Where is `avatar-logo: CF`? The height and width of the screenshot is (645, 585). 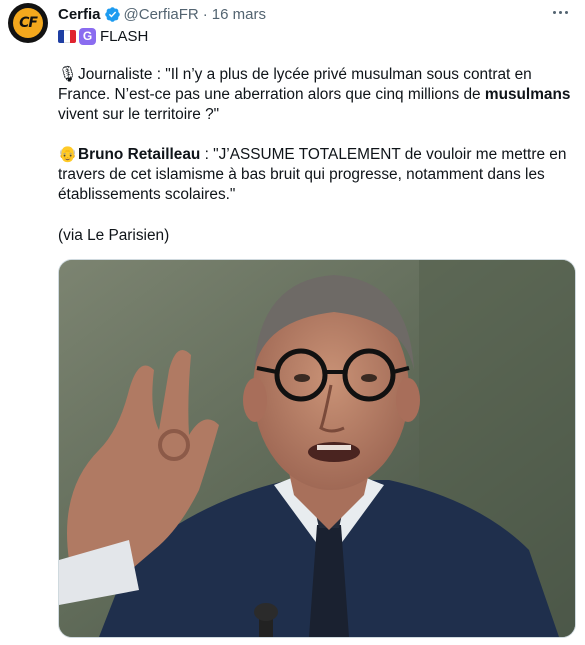 avatar-logo: CF is located at coordinates (28, 23).